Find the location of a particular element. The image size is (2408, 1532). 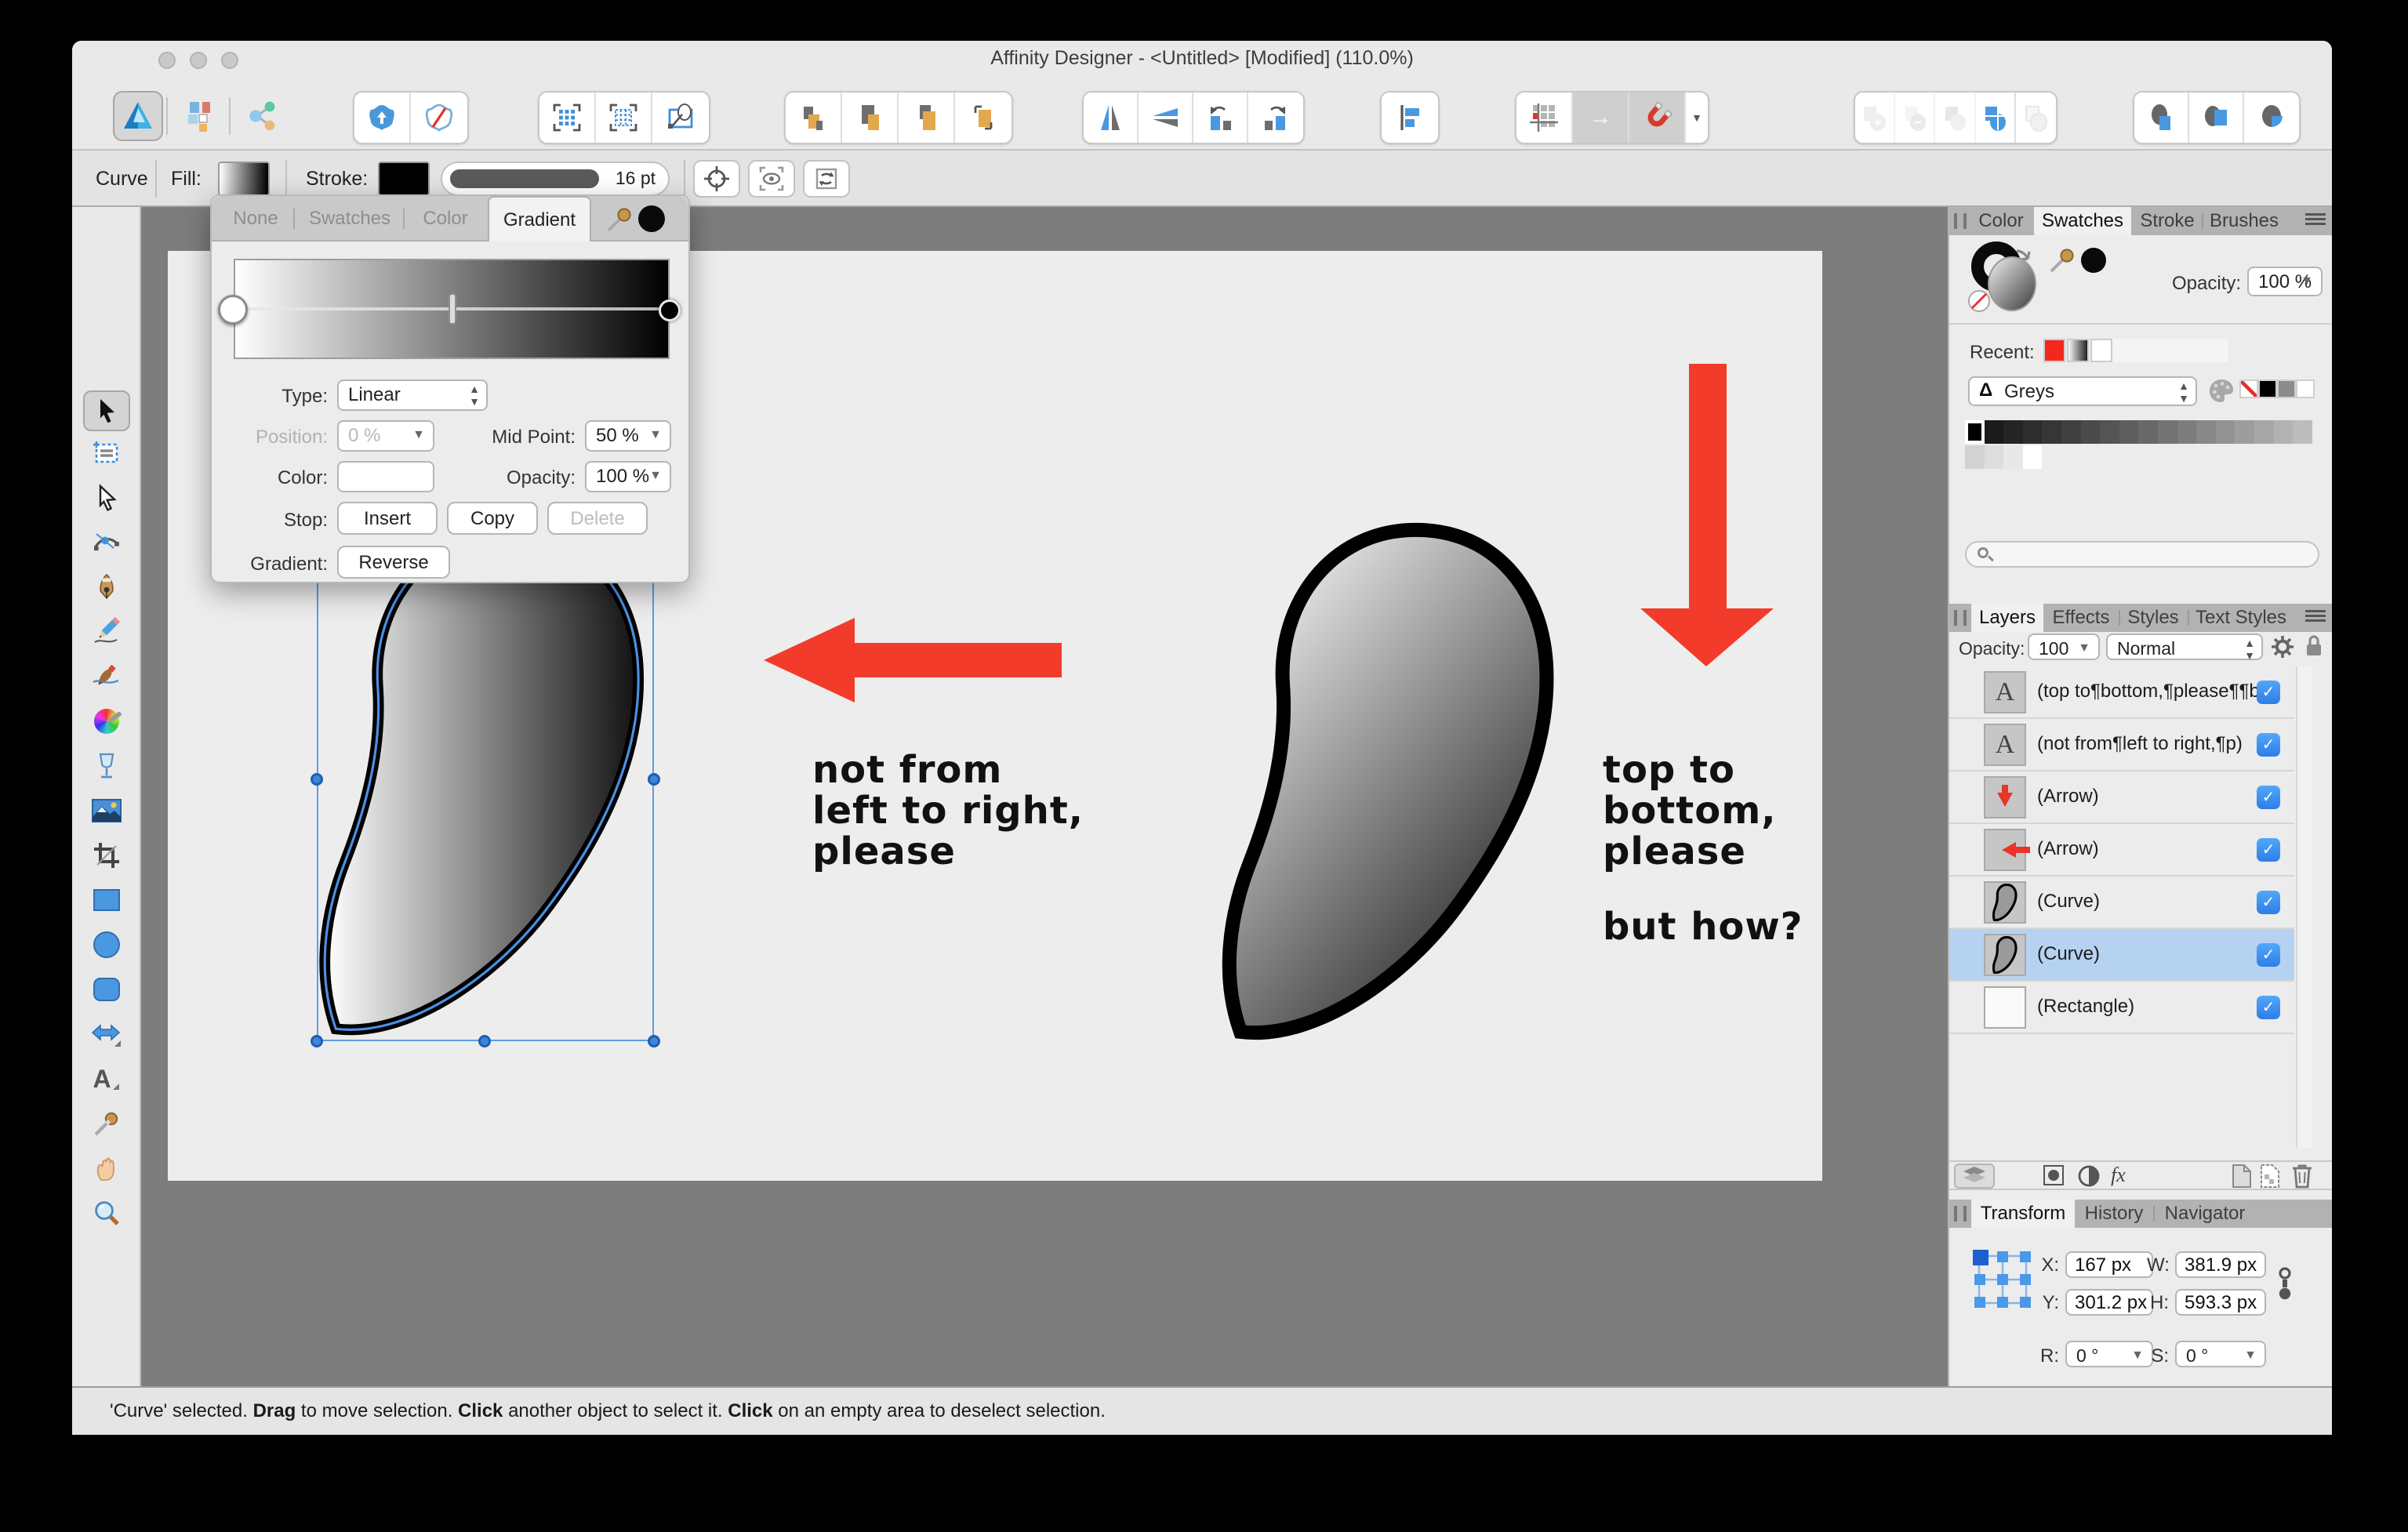

picked-color-well is located at coordinates (651, 218).